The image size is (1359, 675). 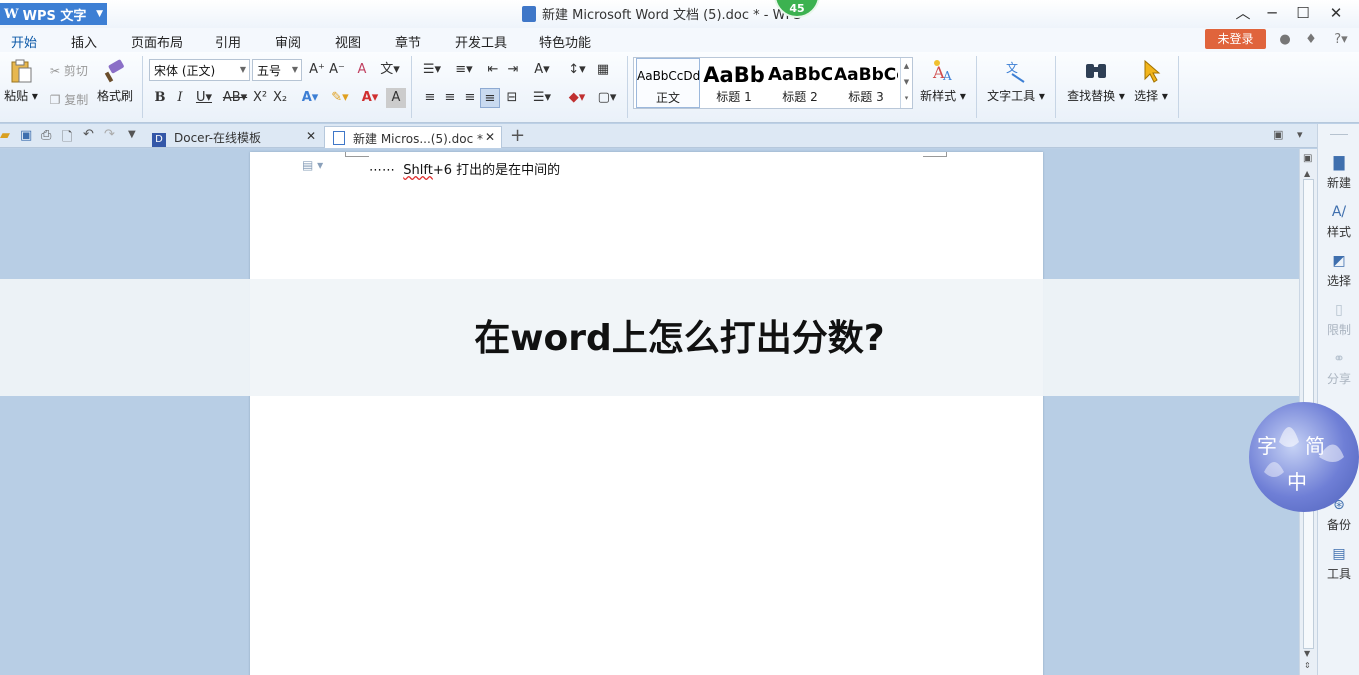 I want to click on style-heading-1: AaBb 标题 1, so click(x=734, y=83).